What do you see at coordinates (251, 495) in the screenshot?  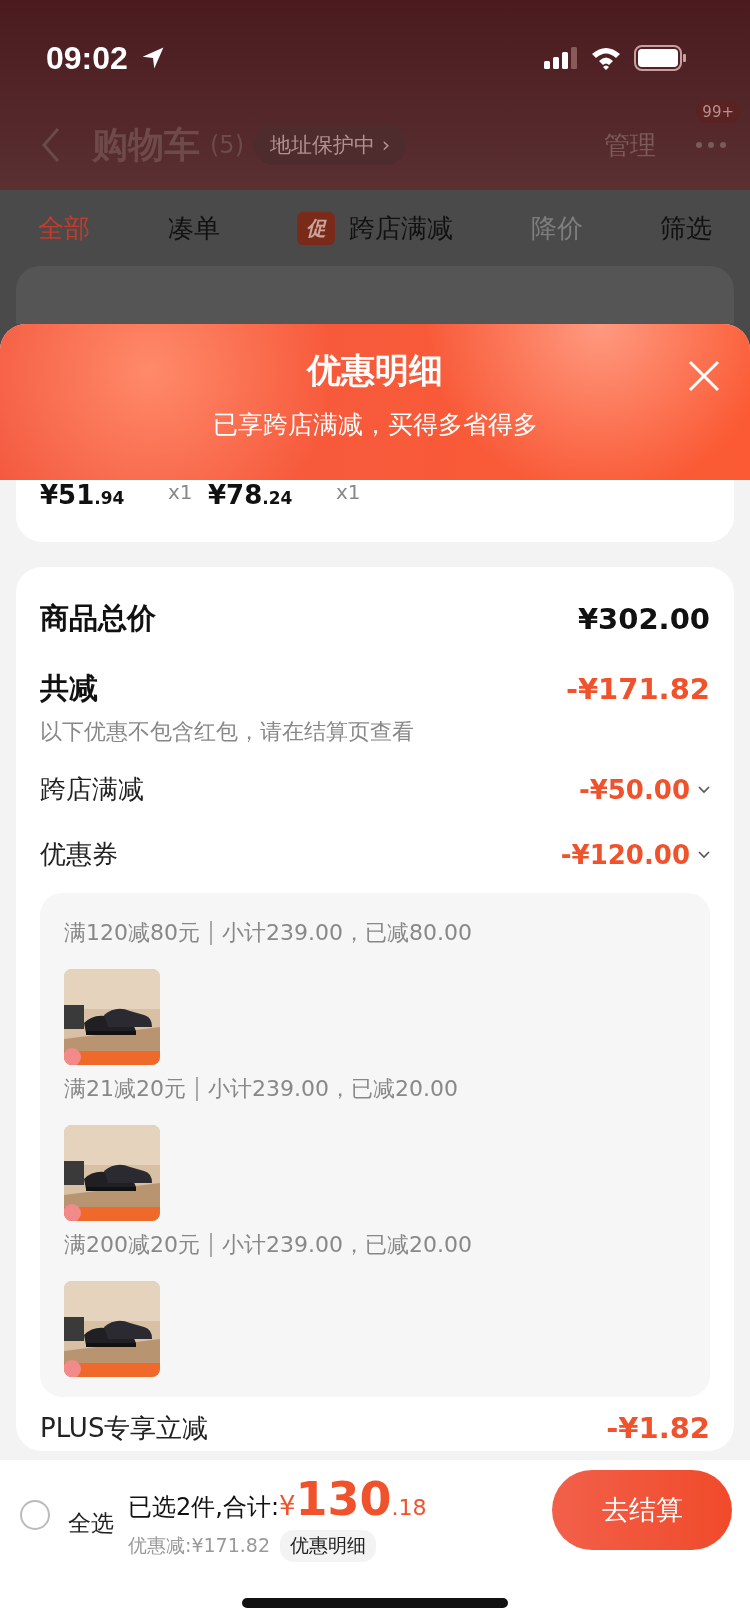 I see `item-price: ¥78.24` at bounding box center [251, 495].